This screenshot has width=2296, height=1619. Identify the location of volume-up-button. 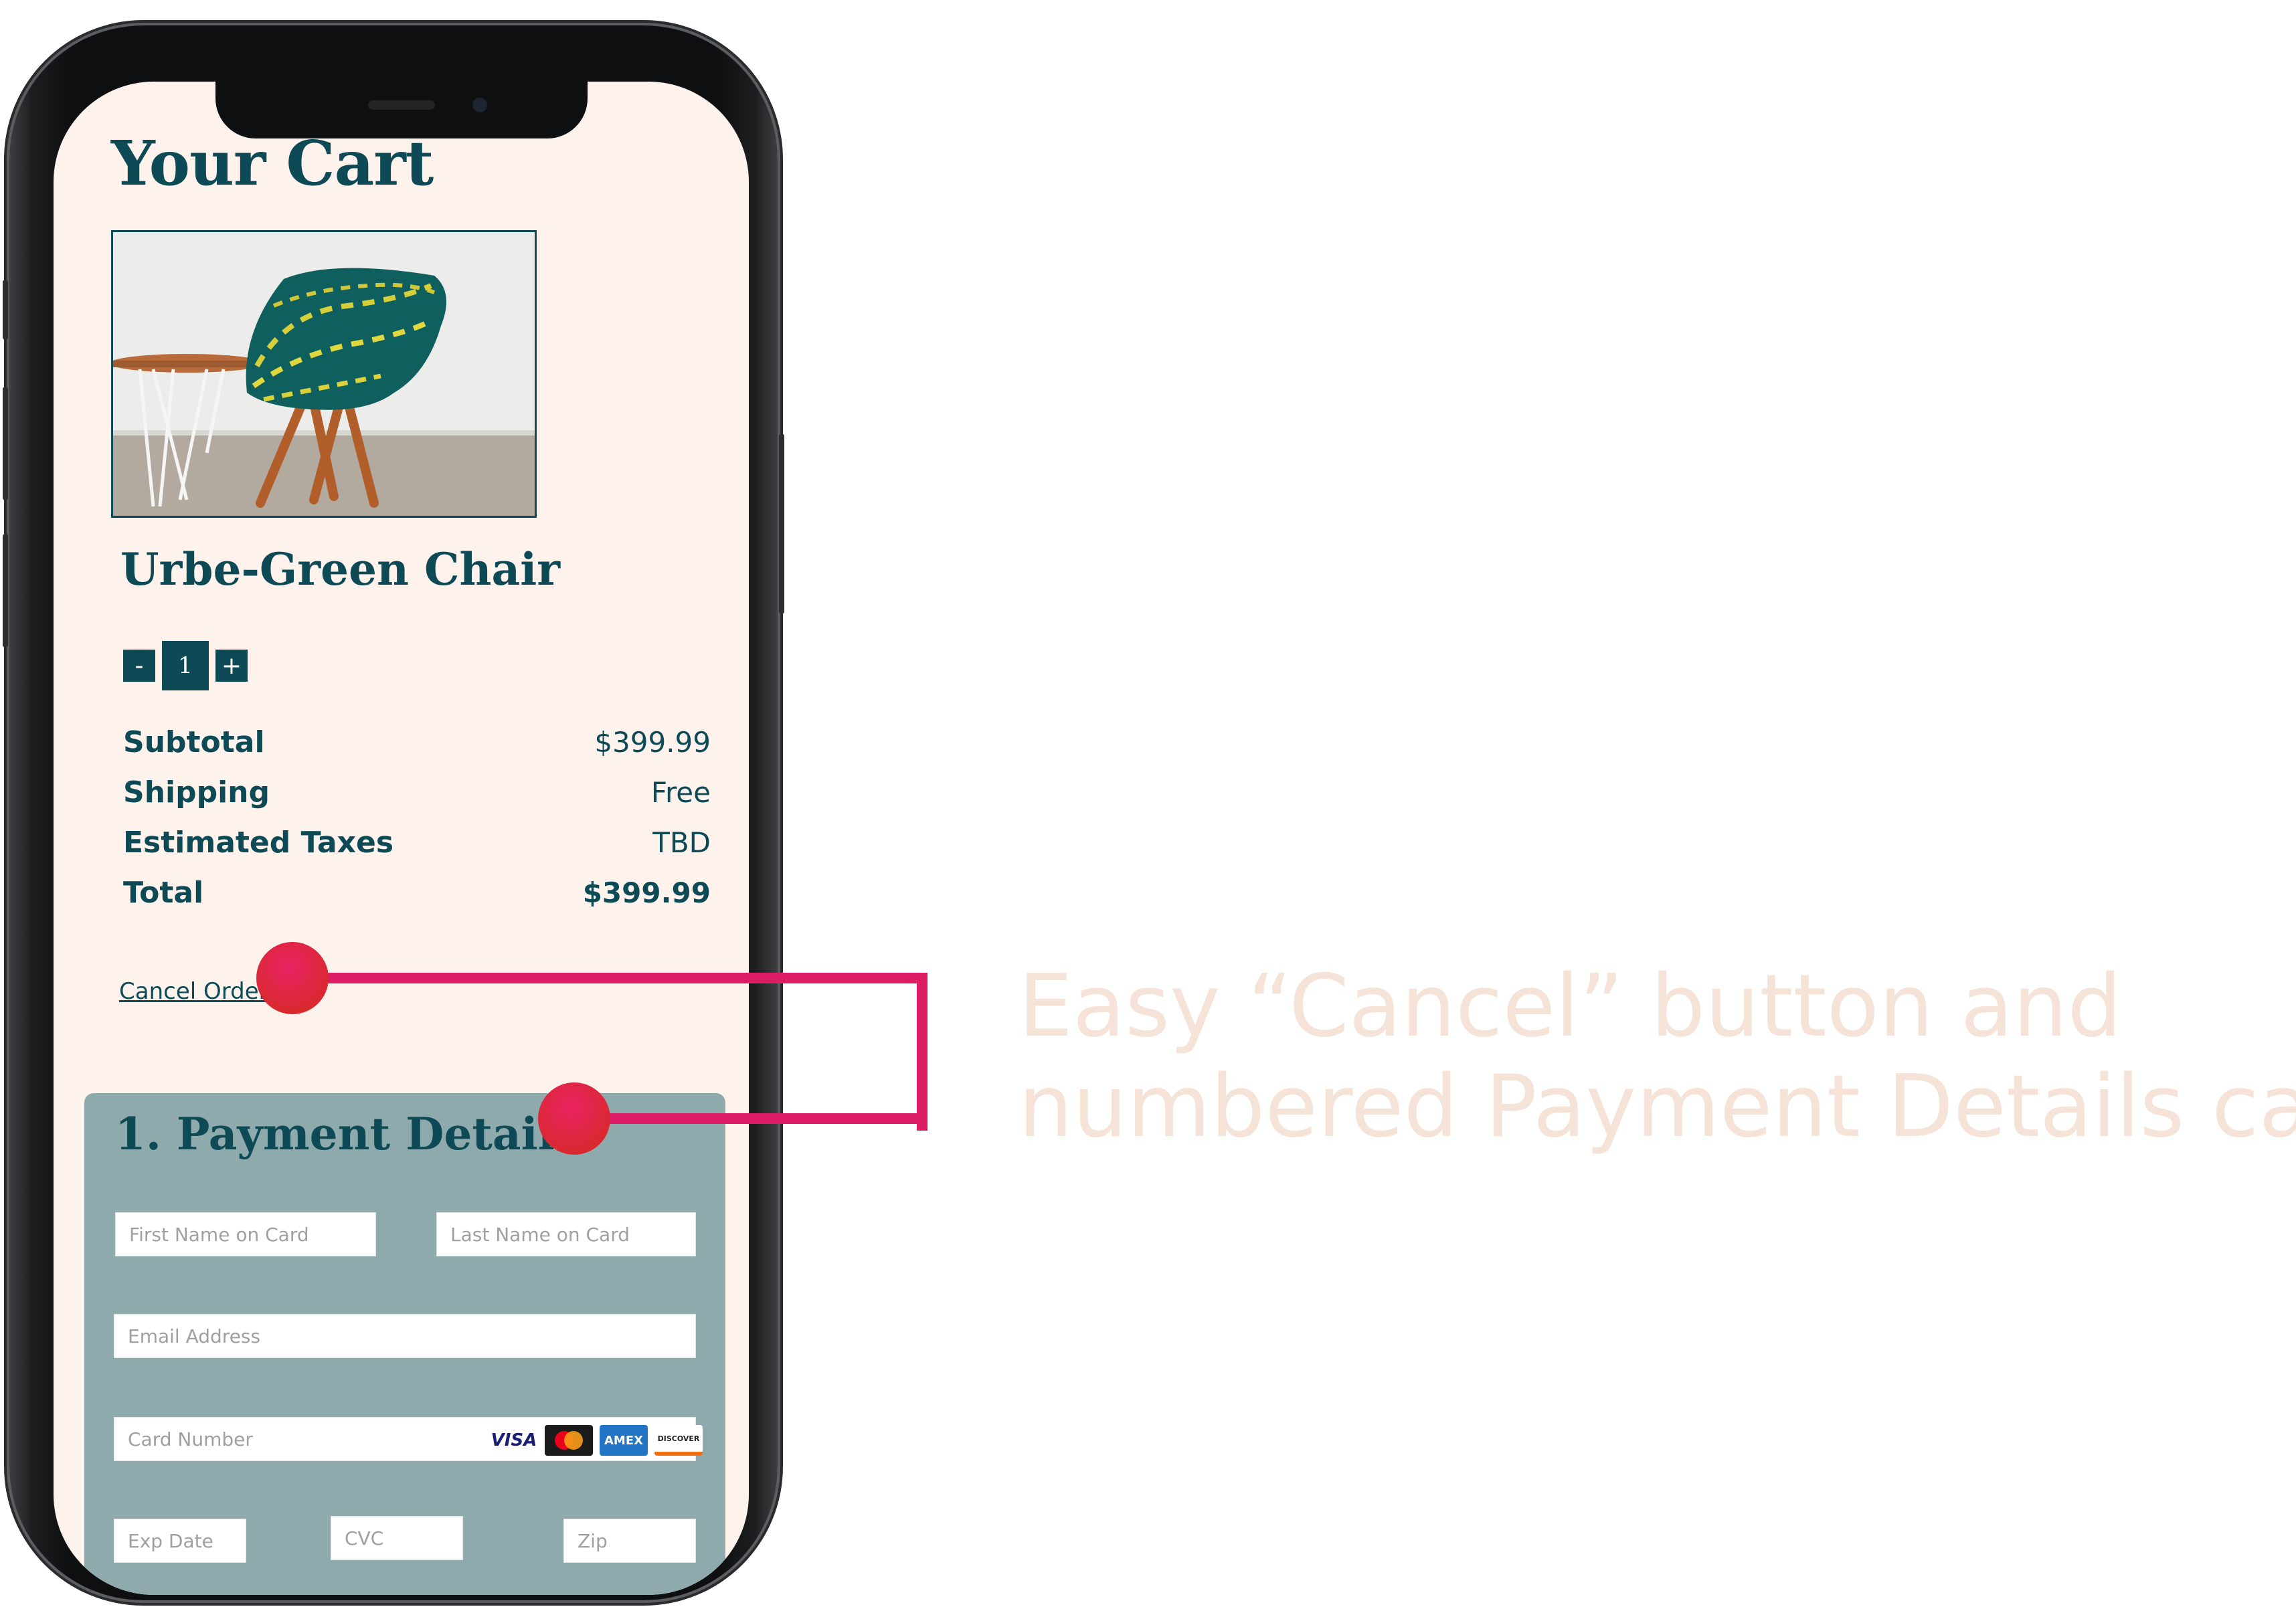
(6, 443).